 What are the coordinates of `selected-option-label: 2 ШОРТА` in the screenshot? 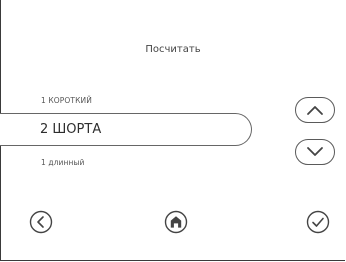 It's located at (71, 129).